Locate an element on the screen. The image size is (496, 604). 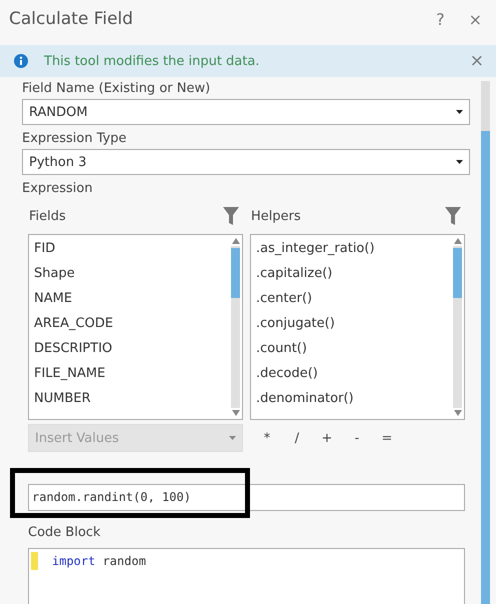
list-item: .conjugate() is located at coordinates (351, 324).